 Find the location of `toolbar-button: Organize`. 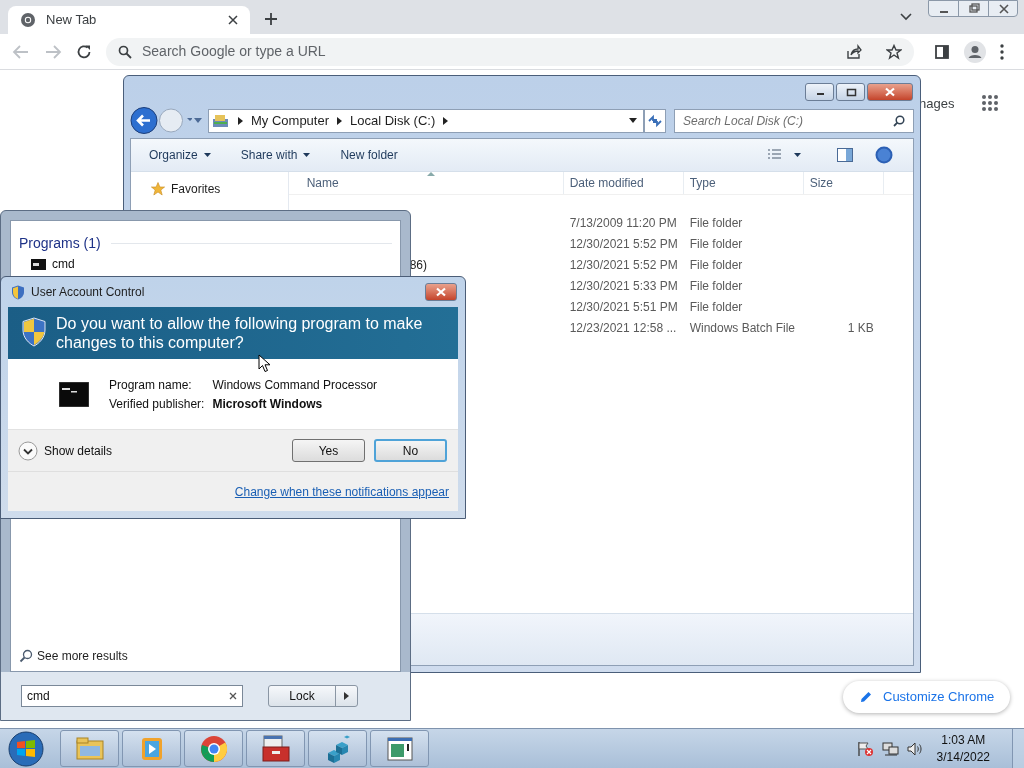

toolbar-button: Organize is located at coordinates (180, 155).